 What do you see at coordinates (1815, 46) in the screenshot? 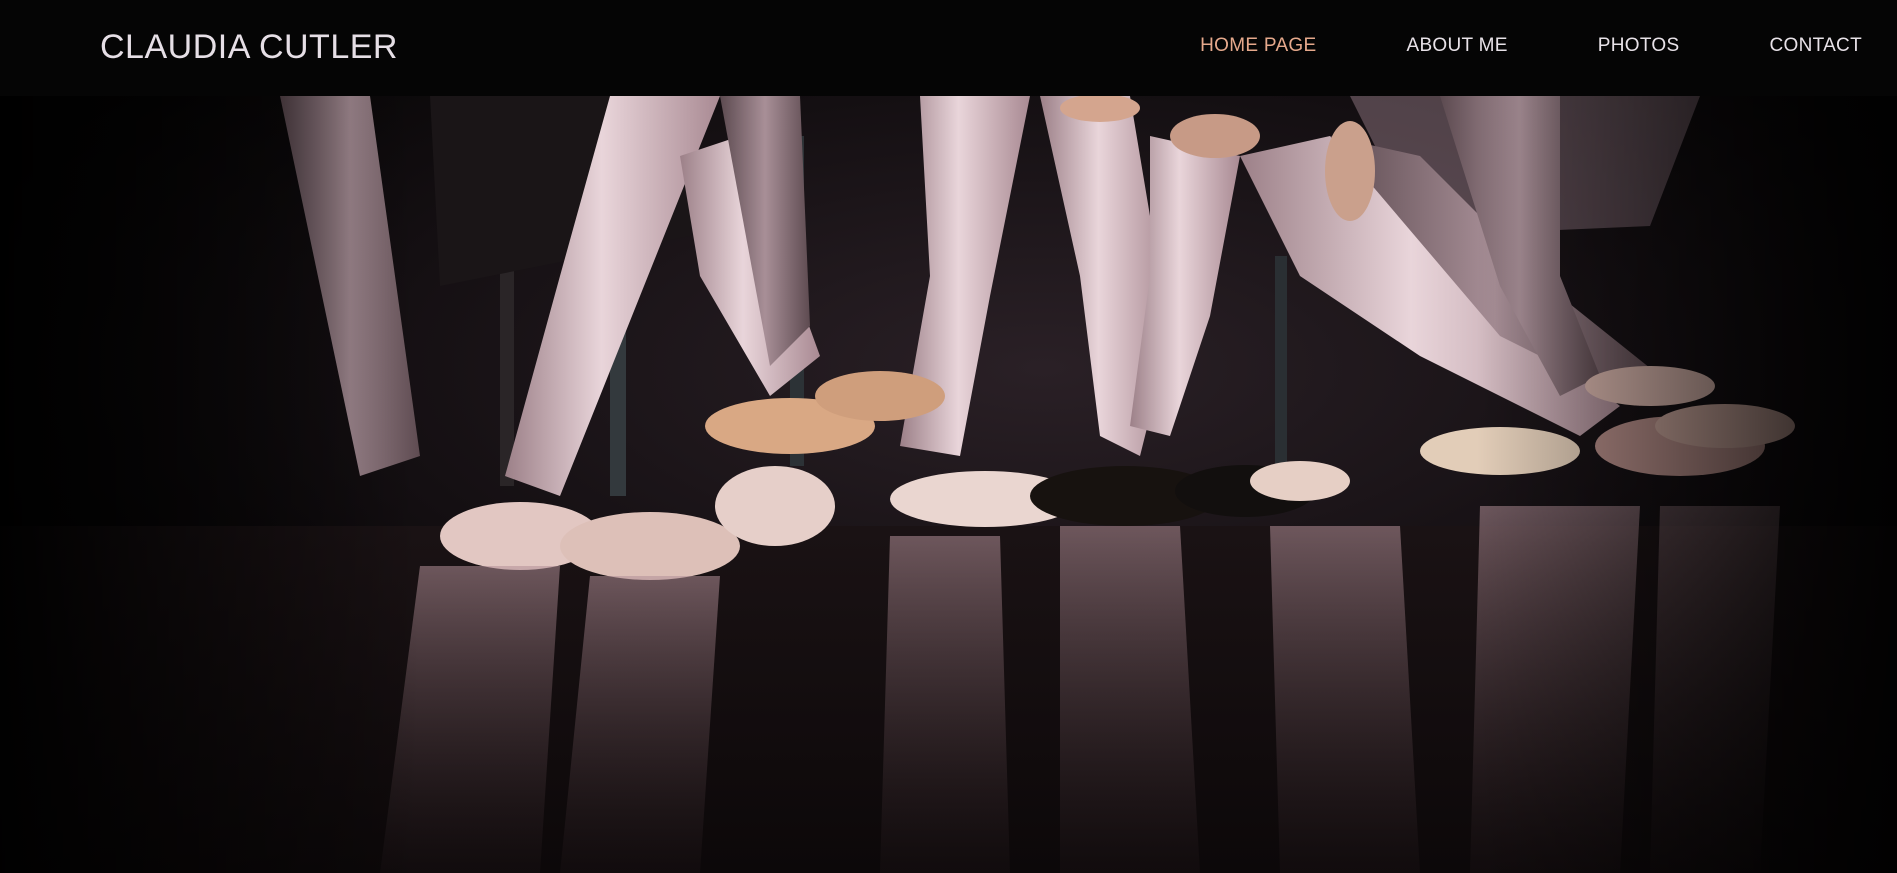
I see `nav-contact: CONTACT` at bounding box center [1815, 46].